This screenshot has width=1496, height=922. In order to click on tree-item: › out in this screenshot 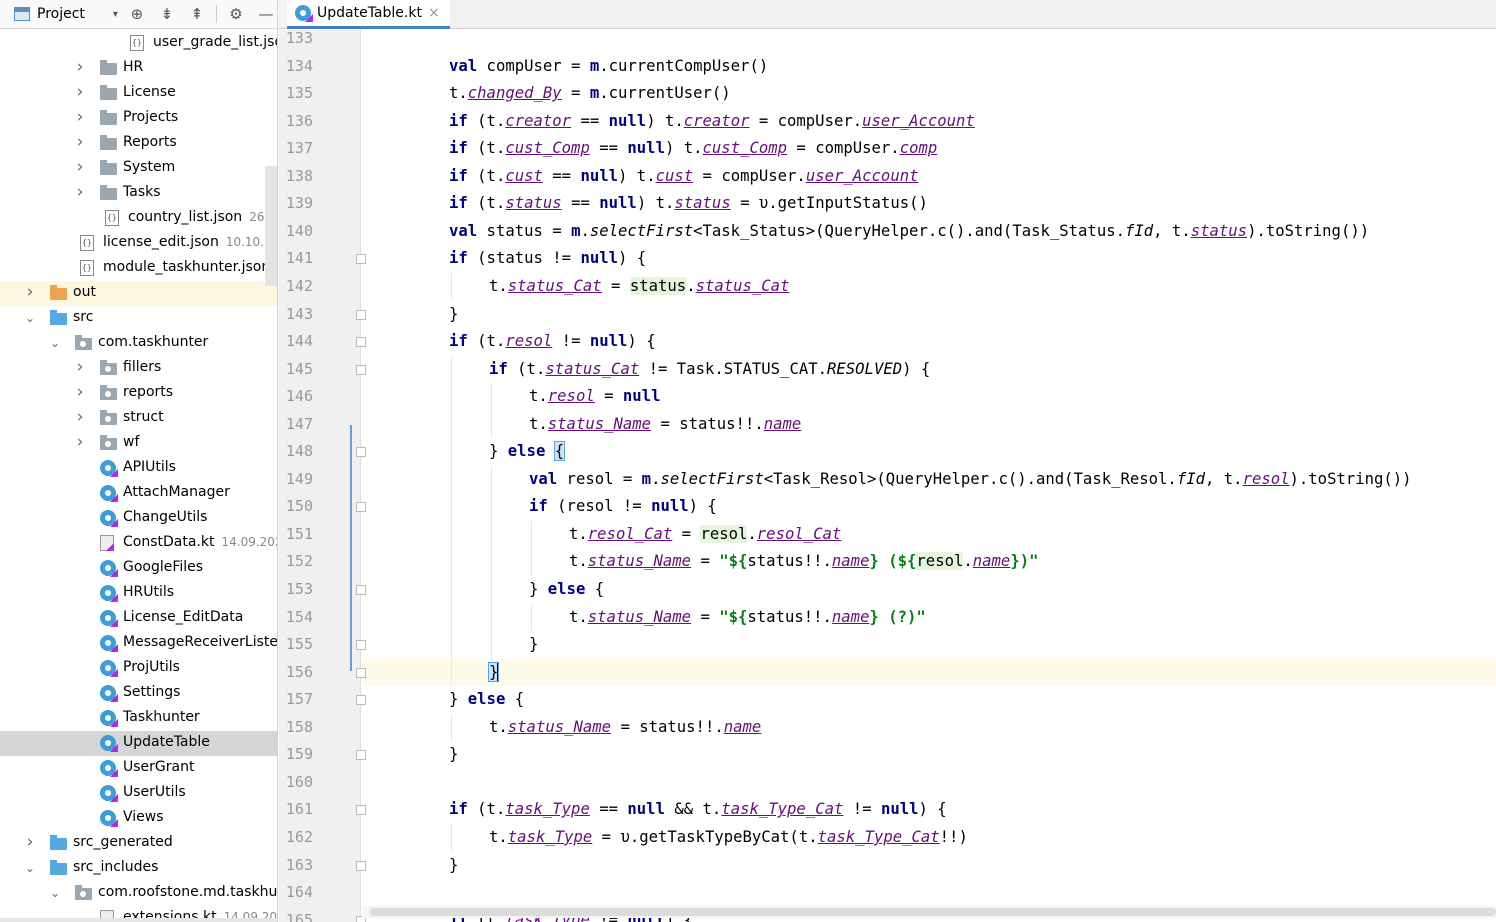, I will do `click(138, 293)`.